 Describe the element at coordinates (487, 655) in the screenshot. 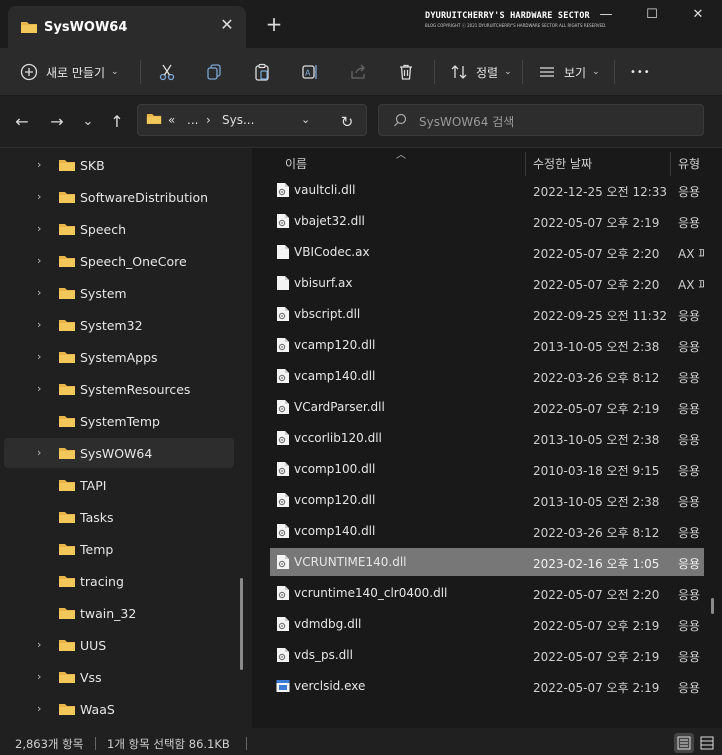

I see `file-row: vds_ps.dll 2022-05-07 오후 2:19 응용` at that location.